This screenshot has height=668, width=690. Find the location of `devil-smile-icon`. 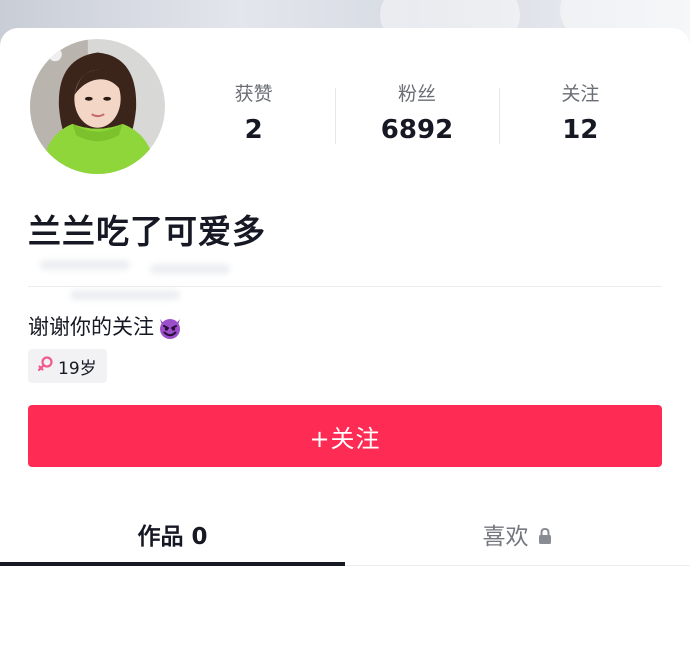

devil-smile-icon is located at coordinates (170, 327).